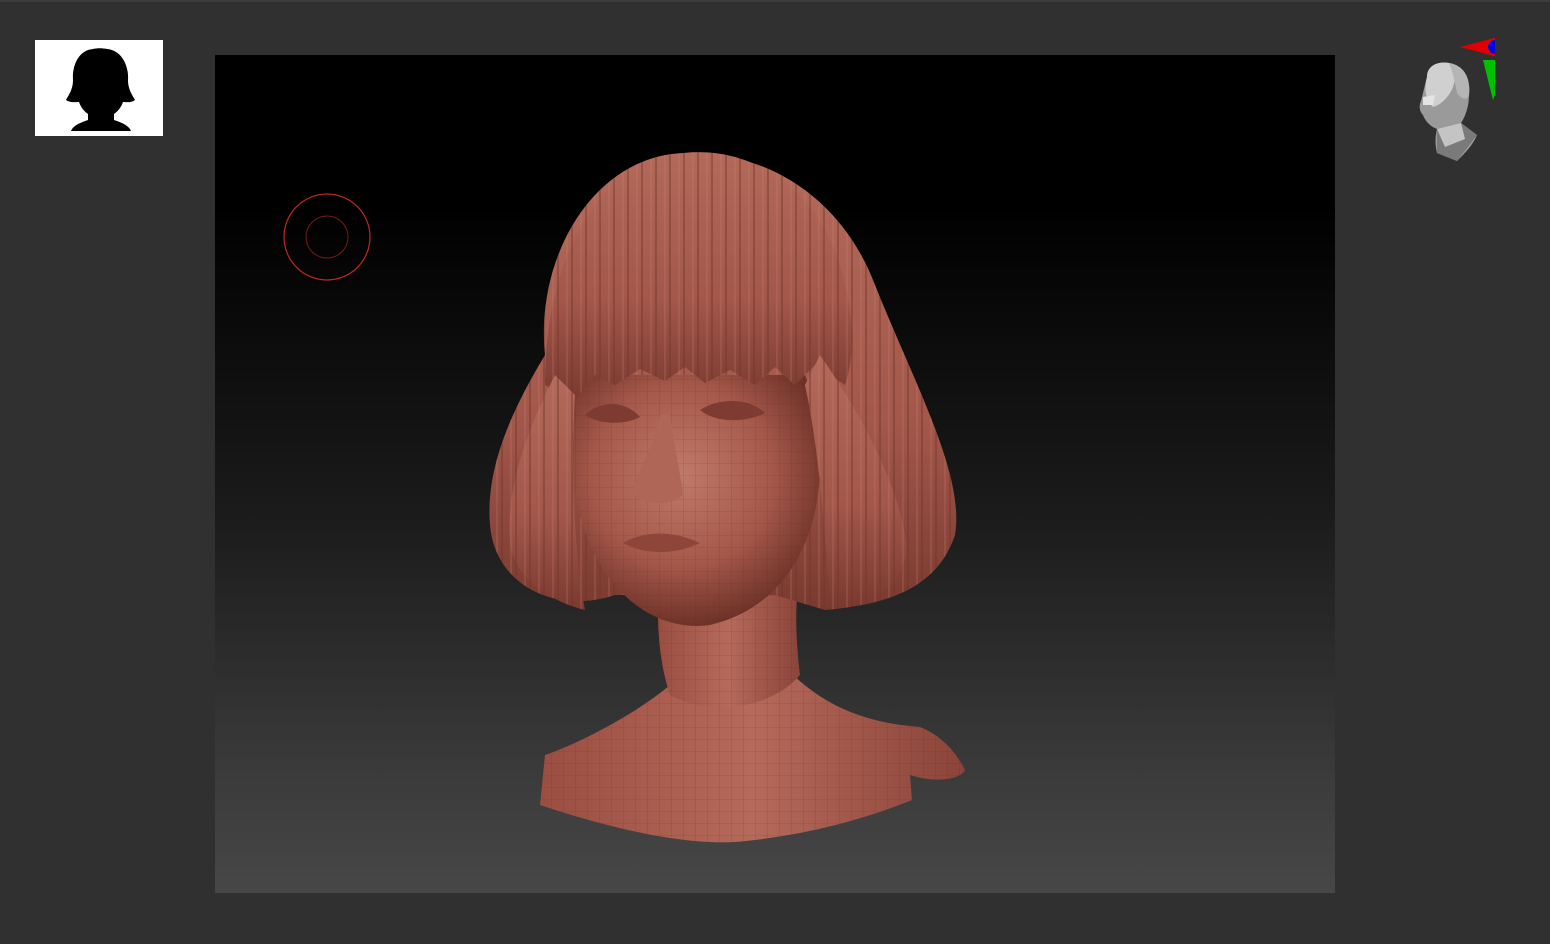 The height and width of the screenshot is (944, 1550). What do you see at coordinates (1489, 80) in the screenshot?
I see `axis-y-arrow-icon` at bounding box center [1489, 80].